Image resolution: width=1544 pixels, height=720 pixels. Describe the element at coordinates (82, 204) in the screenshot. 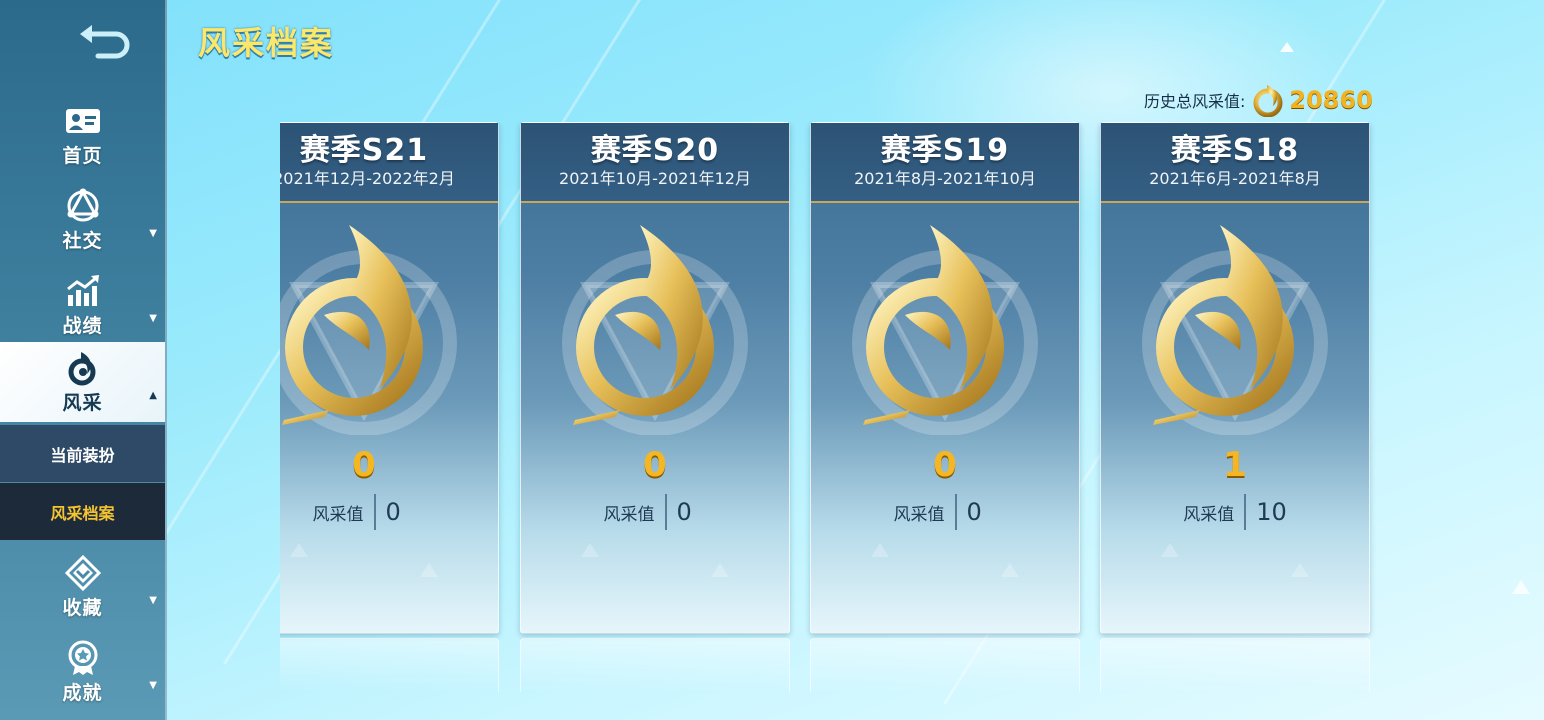

I see `social-network-icon` at that location.